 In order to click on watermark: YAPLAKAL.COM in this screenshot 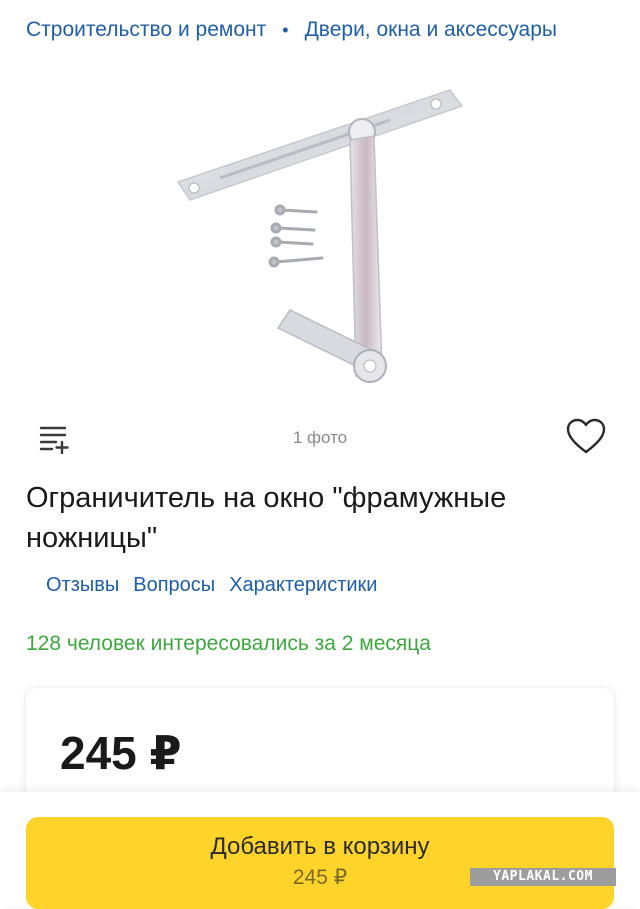, I will do `click(543, 877)`.